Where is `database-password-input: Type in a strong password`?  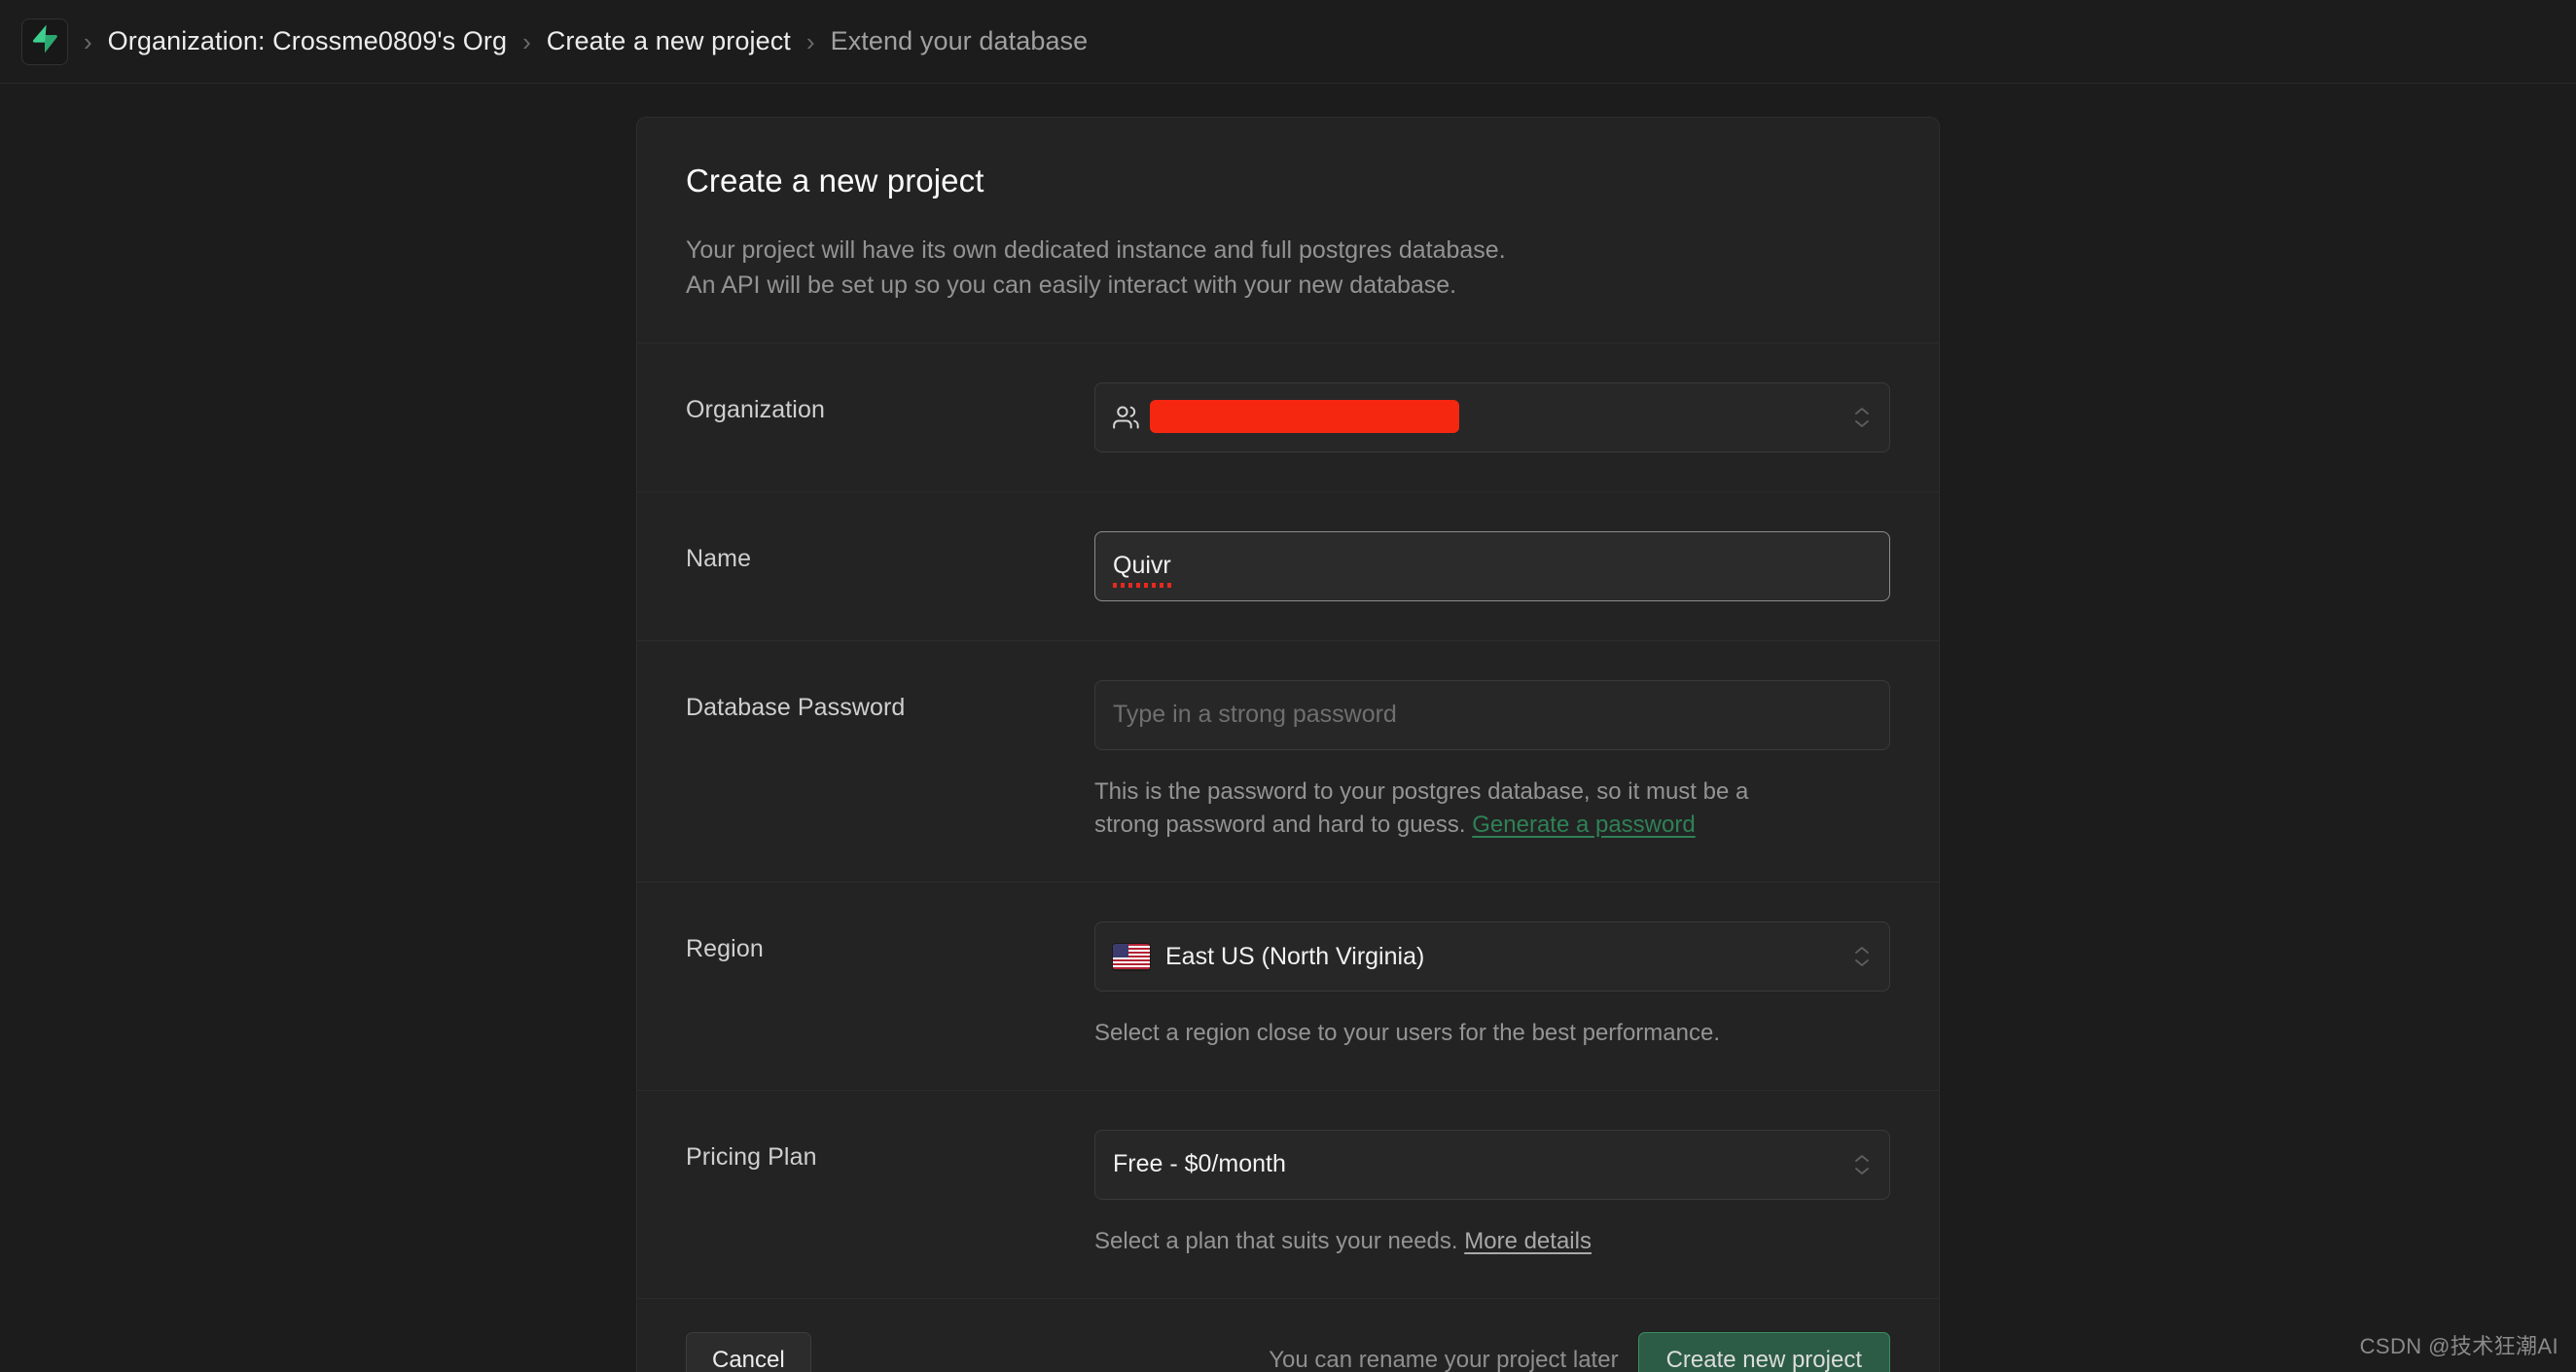 database-password-input: Type in a strong password is located at coordinates (1492, 714).